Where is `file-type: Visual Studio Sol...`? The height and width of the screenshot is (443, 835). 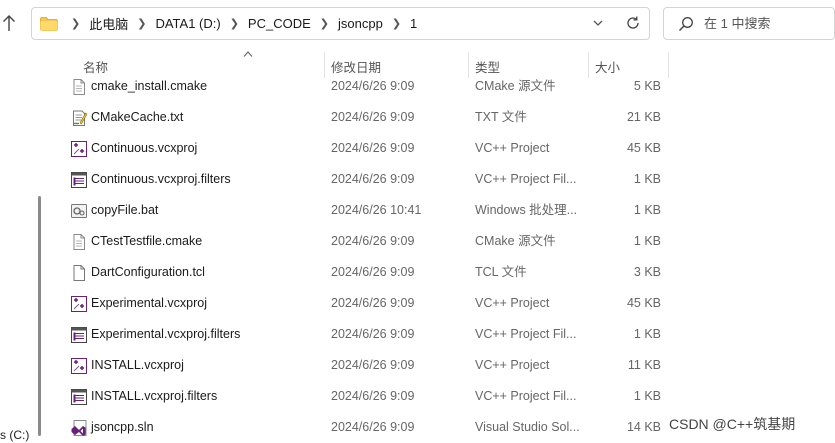
file-type: Visual Studio Sol... is located at coordinates (527, 427).